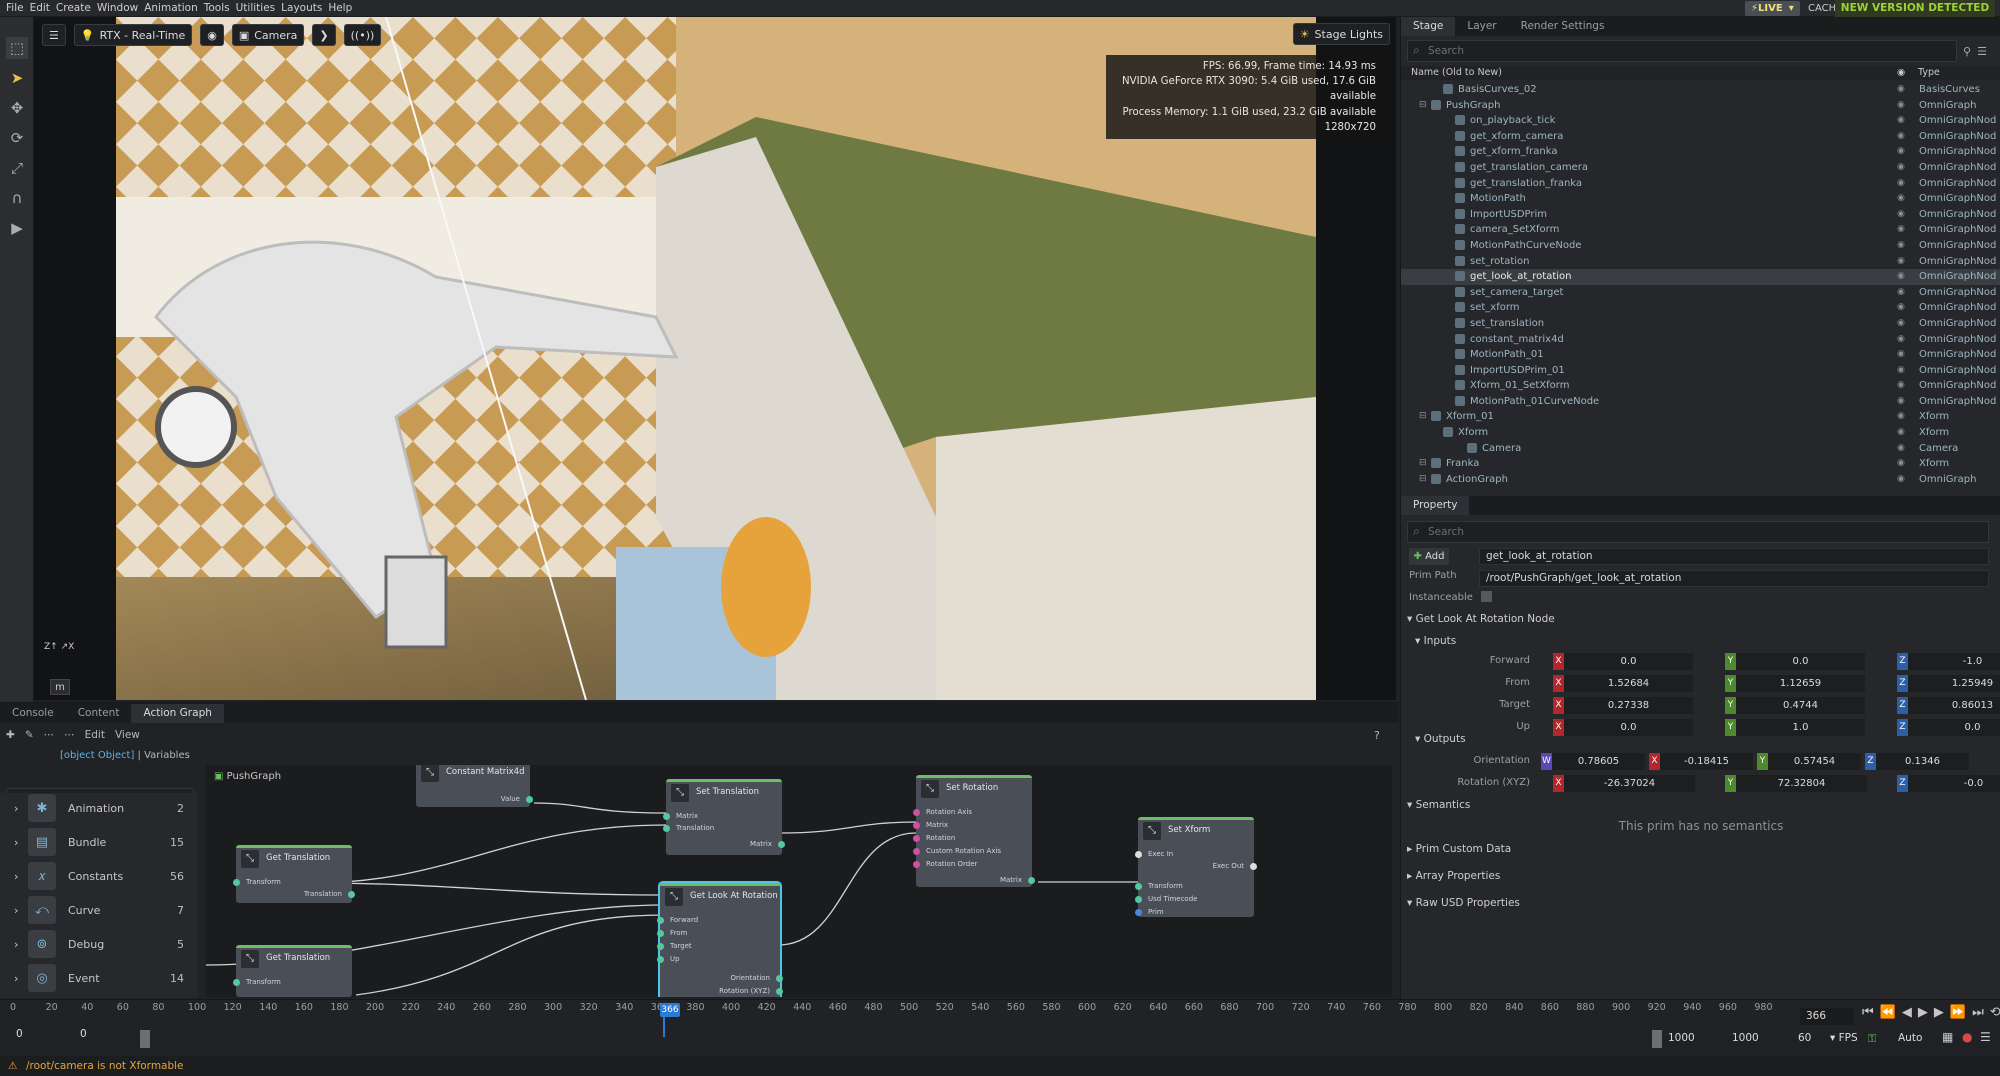 The height and width of the screenshot is (1076, 2000). What do you see at coordinates (1872, 1039) in the screenshot?
I see `key-icon: ⚿` at bounding box center [1872, 1039].